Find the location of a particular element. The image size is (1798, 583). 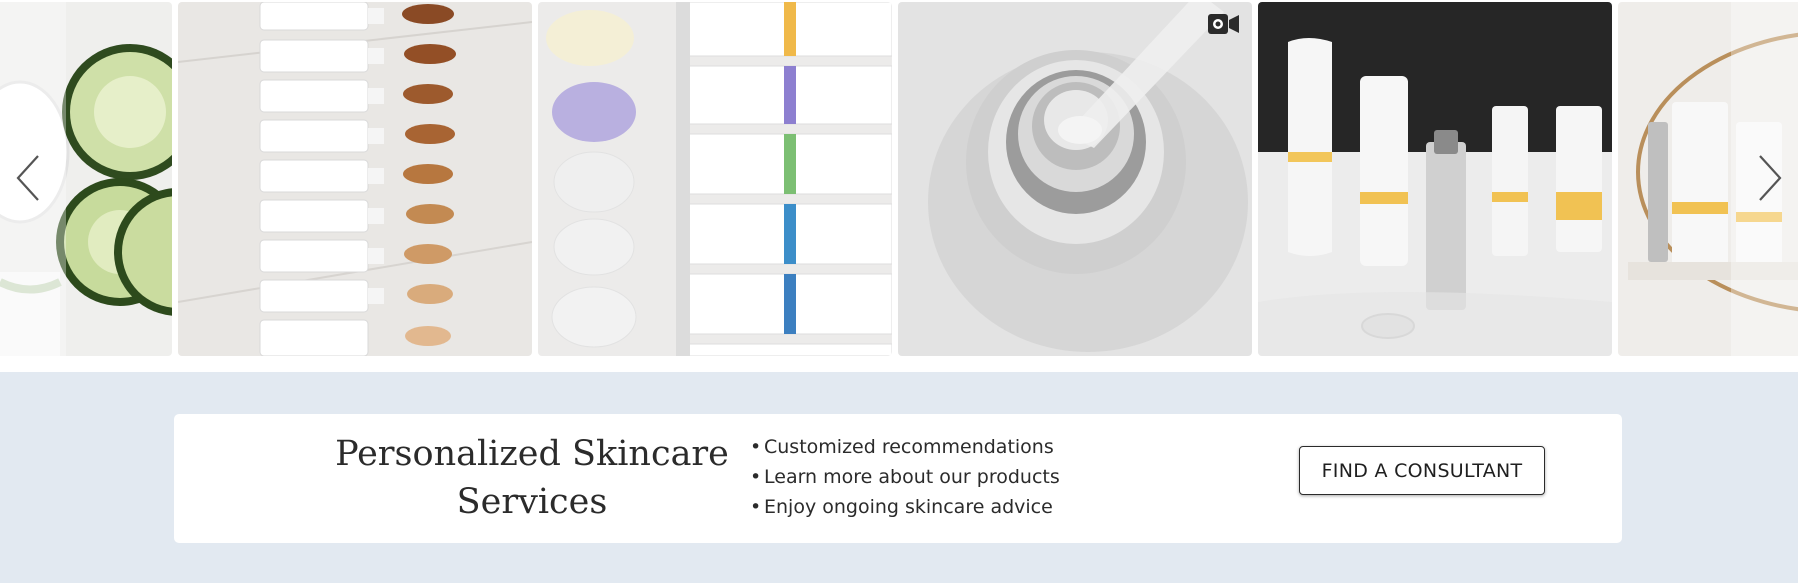

chevron-left-icon is located at coordinates (27, 178).